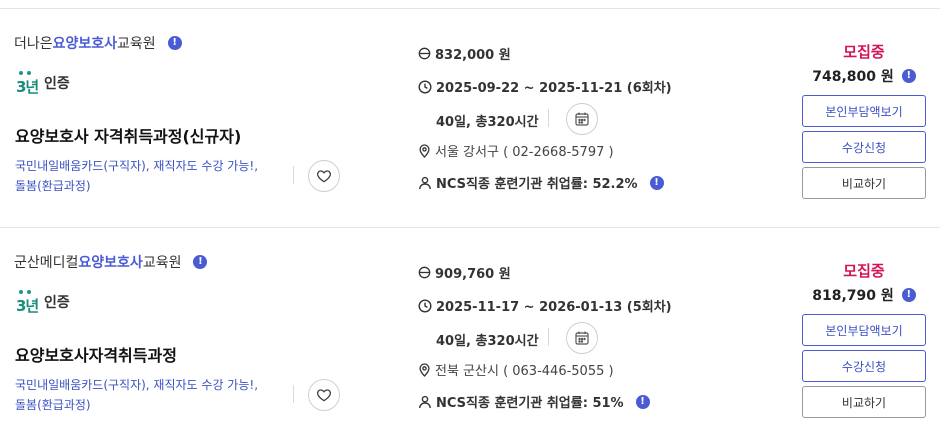  I want to click on course-price: 909,760 원, so click(464, 272).